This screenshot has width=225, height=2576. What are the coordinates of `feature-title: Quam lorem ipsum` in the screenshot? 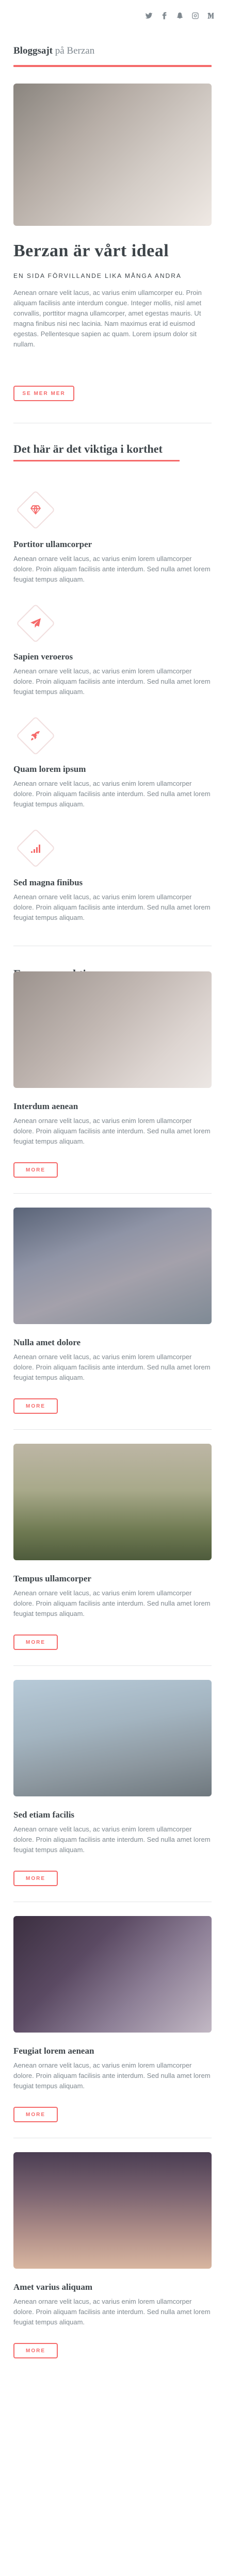 It's located at (49, 769).